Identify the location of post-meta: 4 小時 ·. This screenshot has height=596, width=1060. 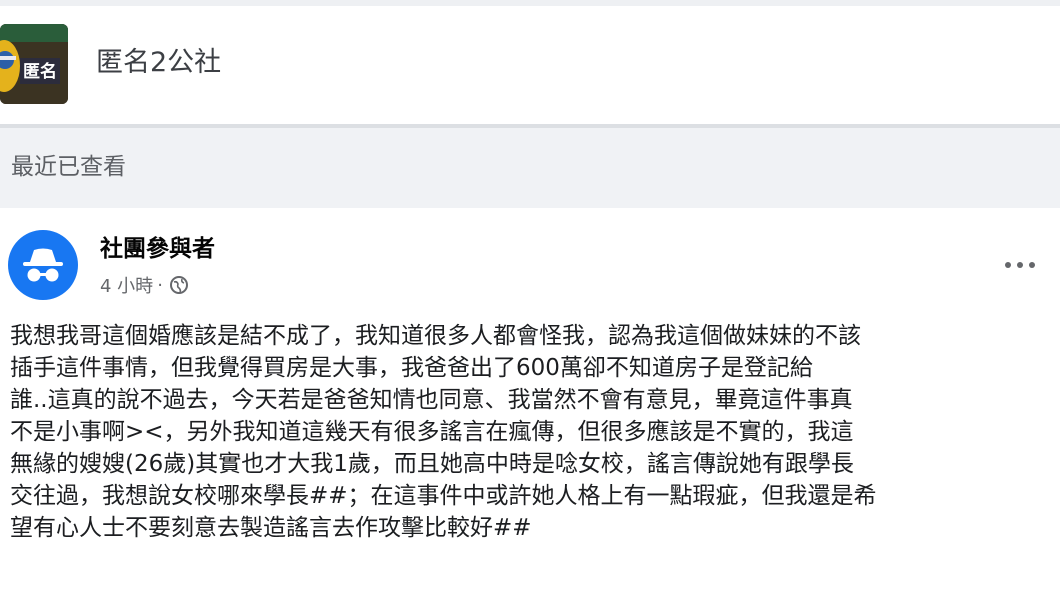
(144, 285).